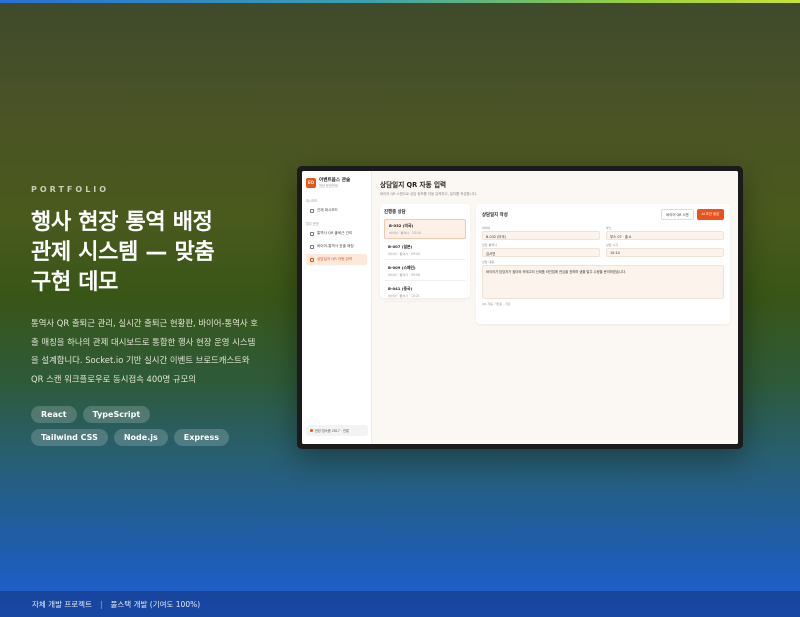 The height and width of the screenshot is (617, 800). I want to click on list-item: B-041 (중국) 바이어 · 통역사 · 10:21, so click(425, 292).